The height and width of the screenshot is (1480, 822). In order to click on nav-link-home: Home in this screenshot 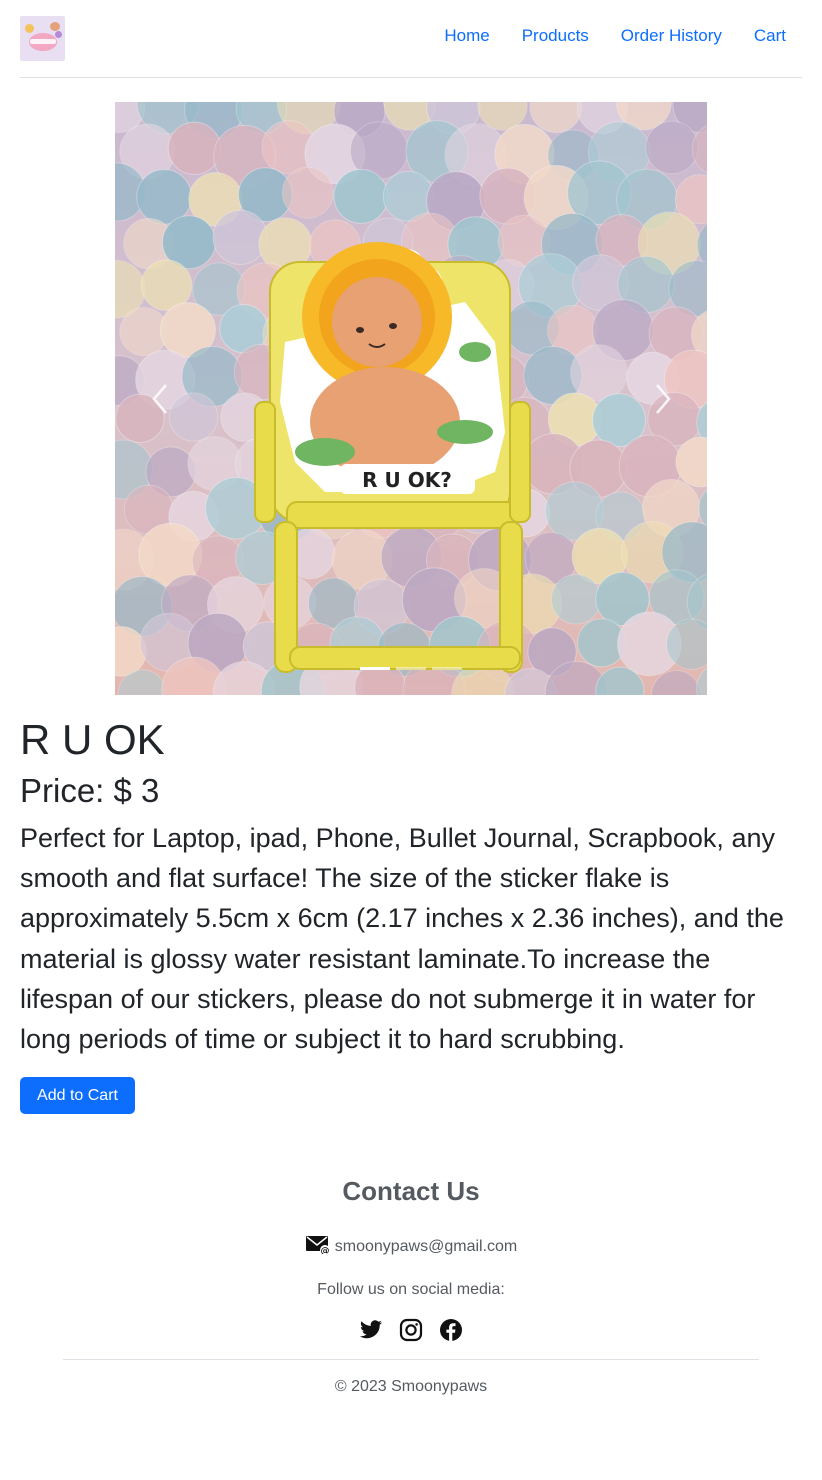, I will do `click(466, 36)`.